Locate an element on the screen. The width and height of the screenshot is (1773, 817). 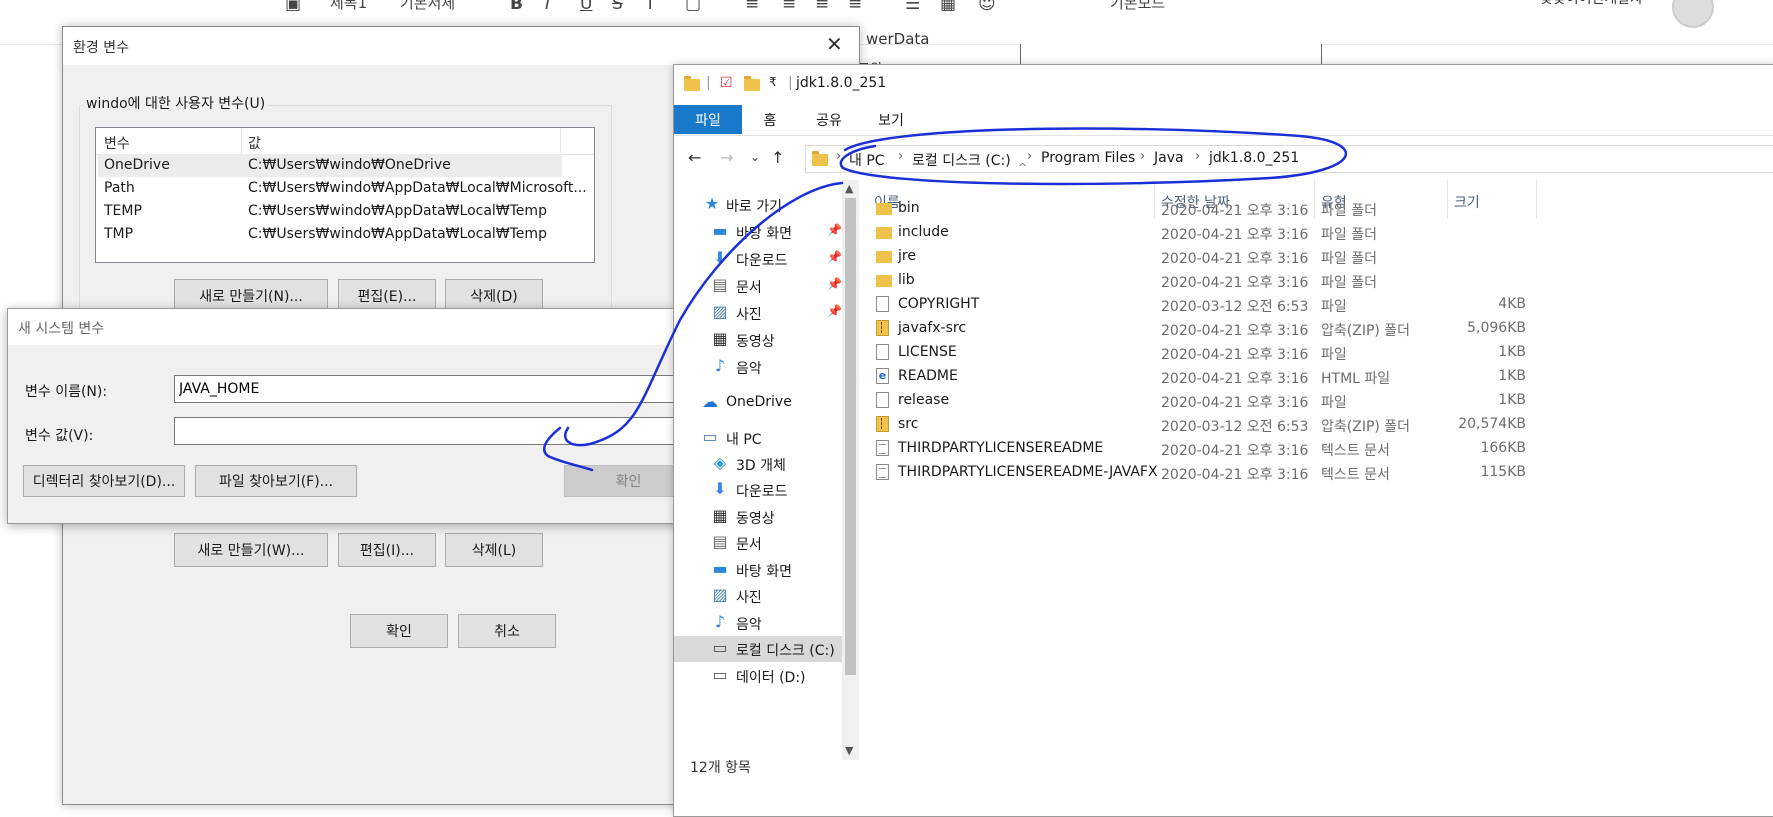
bold-icon: B is located at coordinates (516, 7).